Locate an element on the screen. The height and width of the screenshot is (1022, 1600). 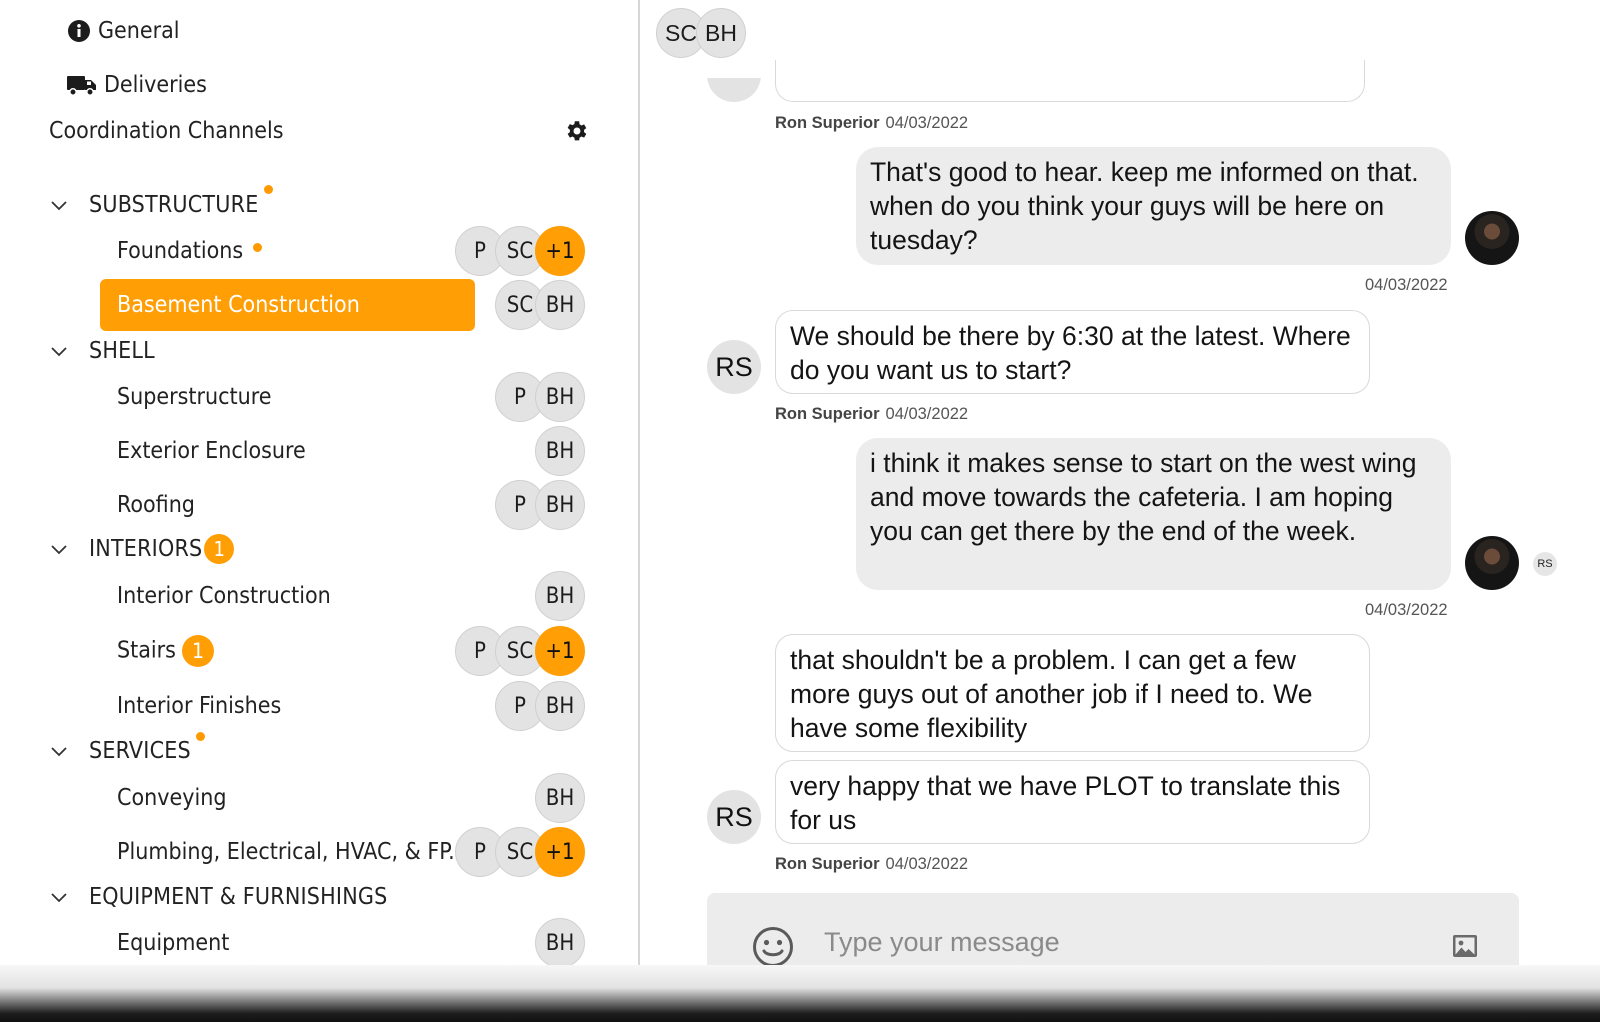
channel-plumbing-electrical-hvac-fp: Plumbing, Electrical, HVAC, & FP. is located at coordinates (287, 852).